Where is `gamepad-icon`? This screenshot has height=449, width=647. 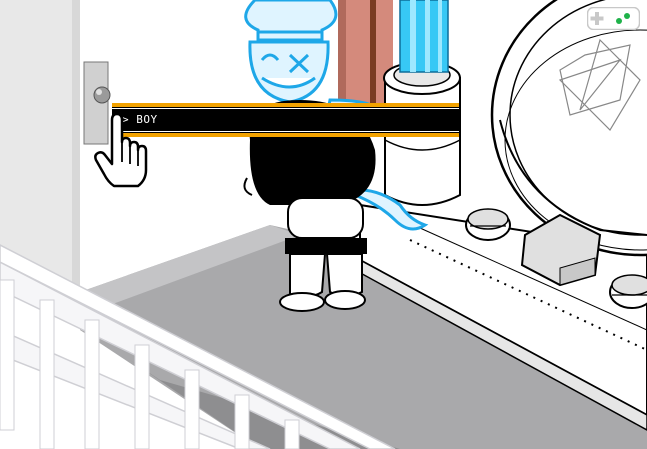 gamepad-icon is located at coordinates (613, 18).